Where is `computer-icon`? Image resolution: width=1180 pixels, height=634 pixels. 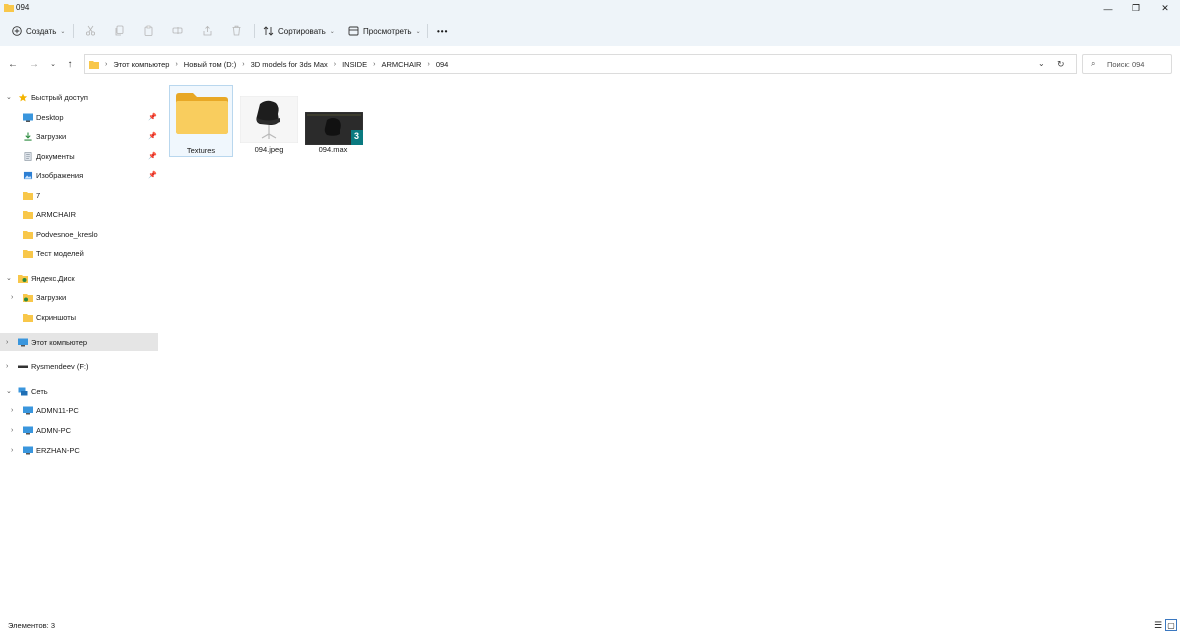 computer-icon is located at coordinates (28, 450).